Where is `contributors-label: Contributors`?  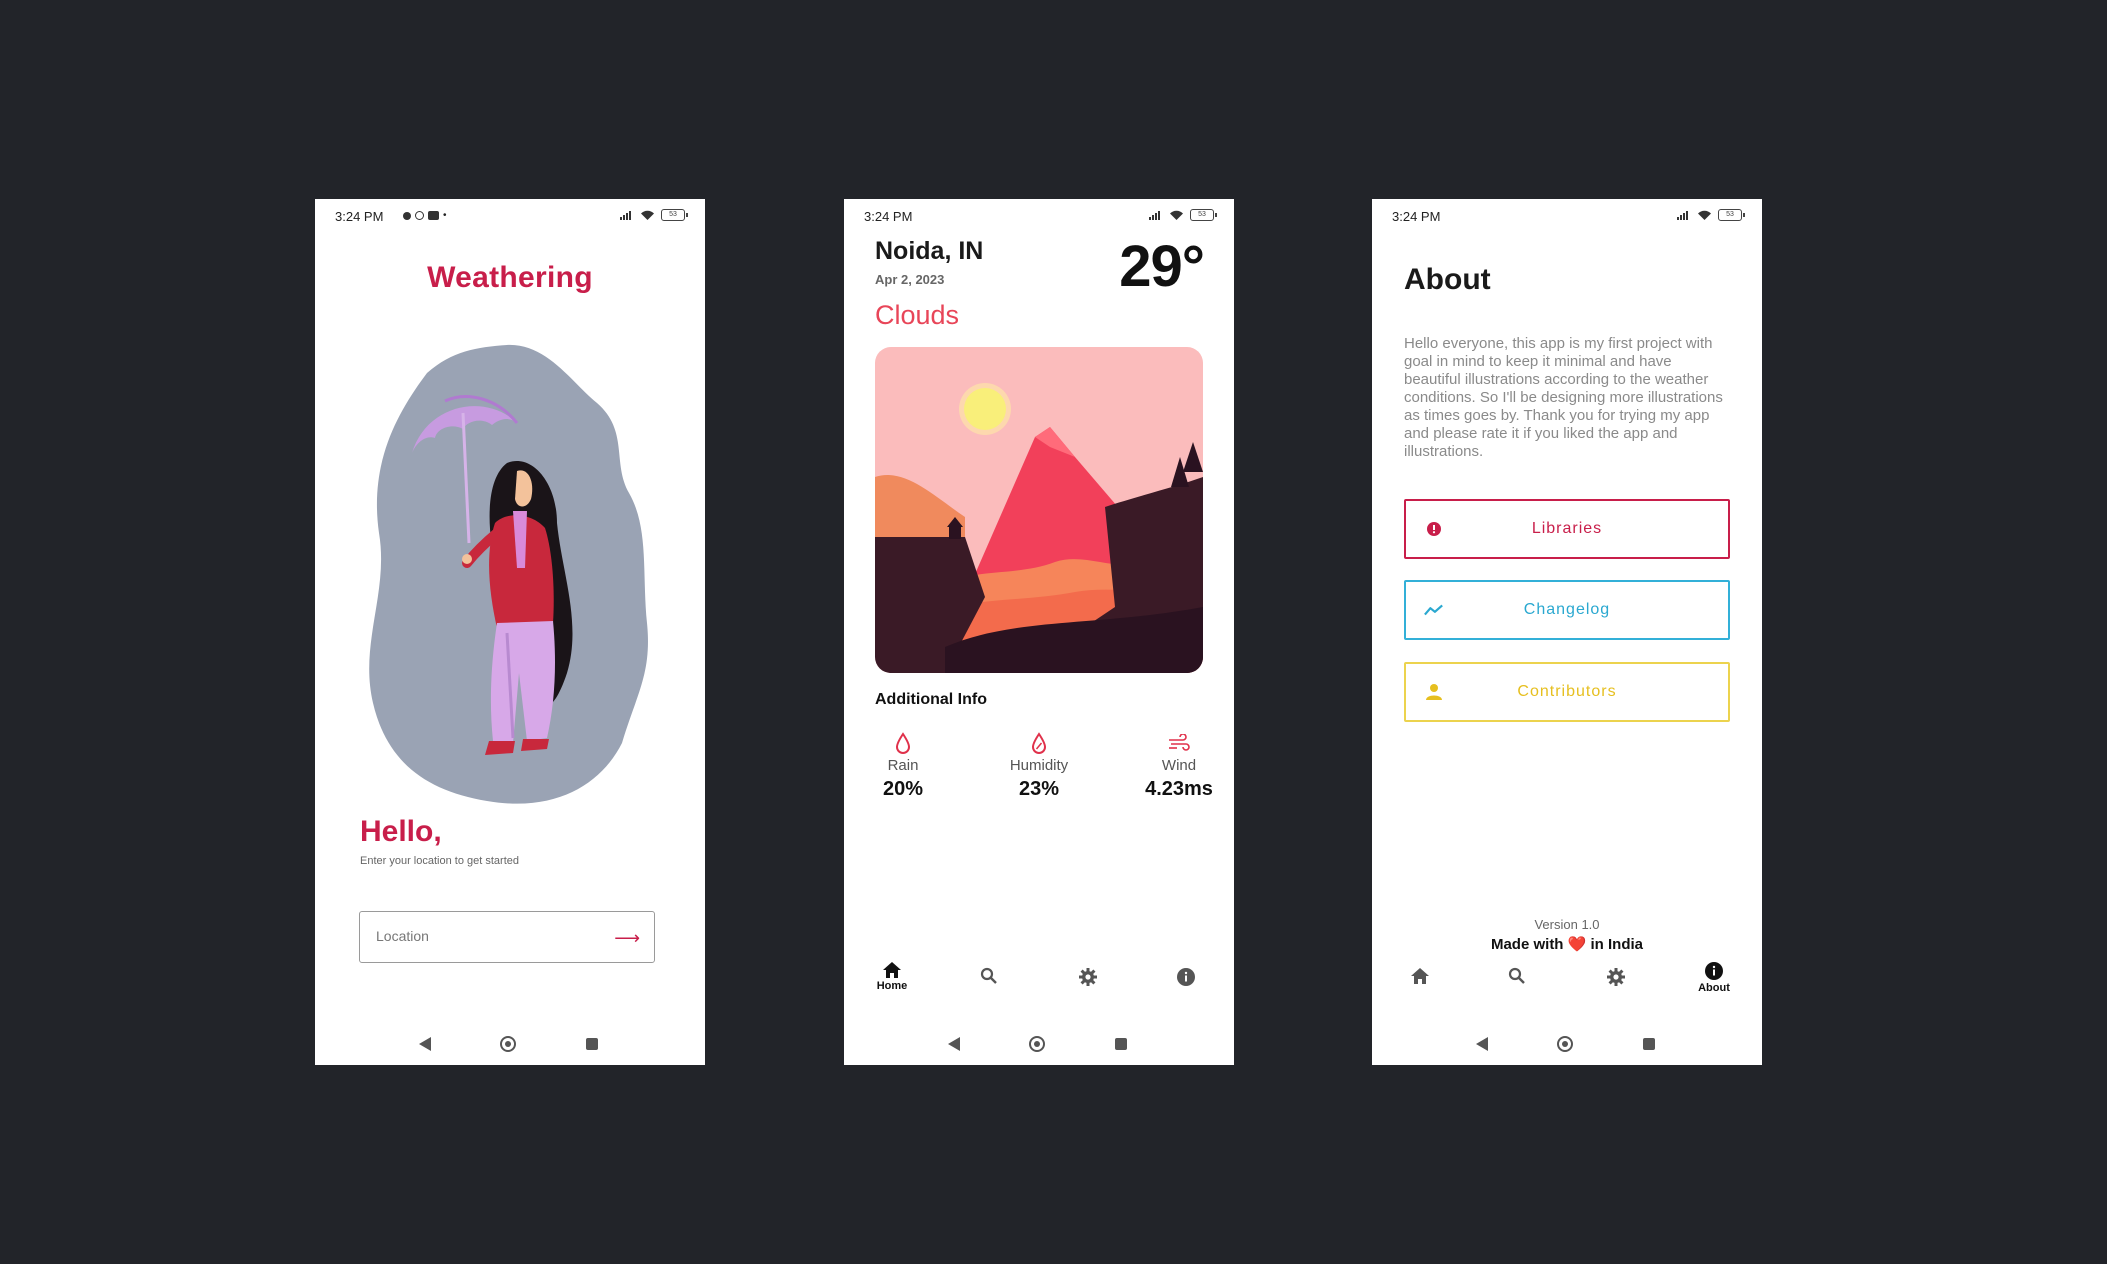 contributors-label: Contributors is located at coordinates (1567, 691).